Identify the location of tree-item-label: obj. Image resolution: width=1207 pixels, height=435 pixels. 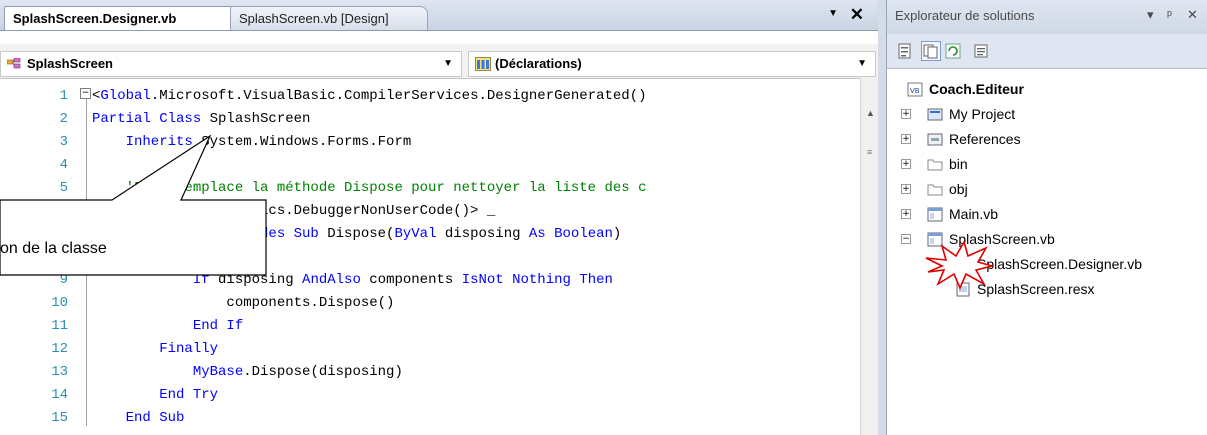
(958, 189).